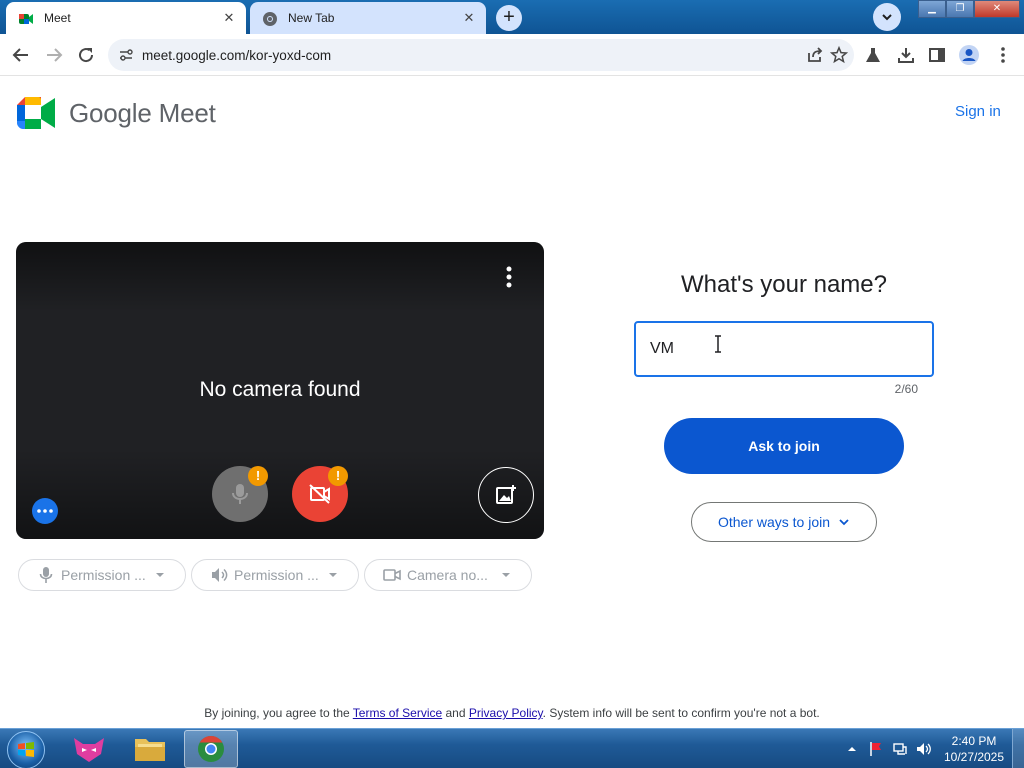 This screenshot has height=768, width=1024. What do you see at coordinates (1018, 748) in the screenshot?
I see `show-desktop-button` at bounding box center [1018, 748].